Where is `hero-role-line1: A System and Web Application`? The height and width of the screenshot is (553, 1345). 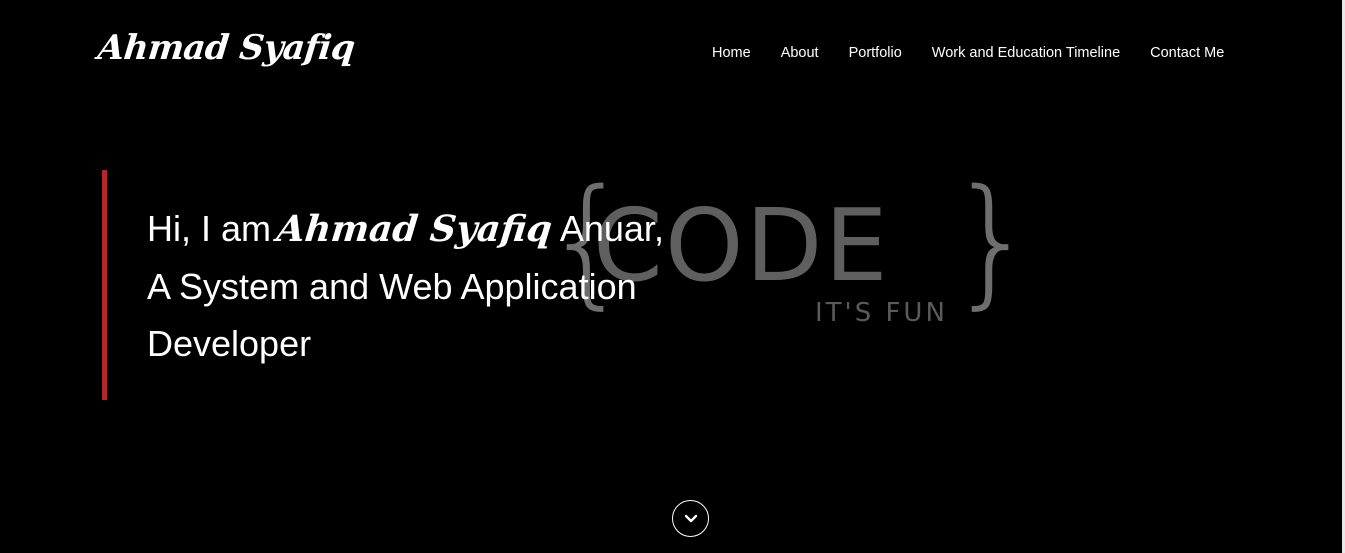
hero-role-line1: A System and Web Application is located at coordinates (392, 286).